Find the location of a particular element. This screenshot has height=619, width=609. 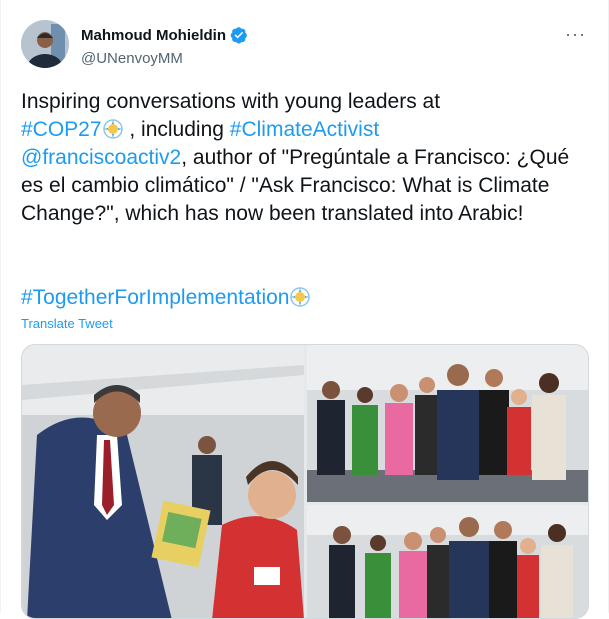

author-handle: @UNenvoyMM is located at coordinates (132, 58).